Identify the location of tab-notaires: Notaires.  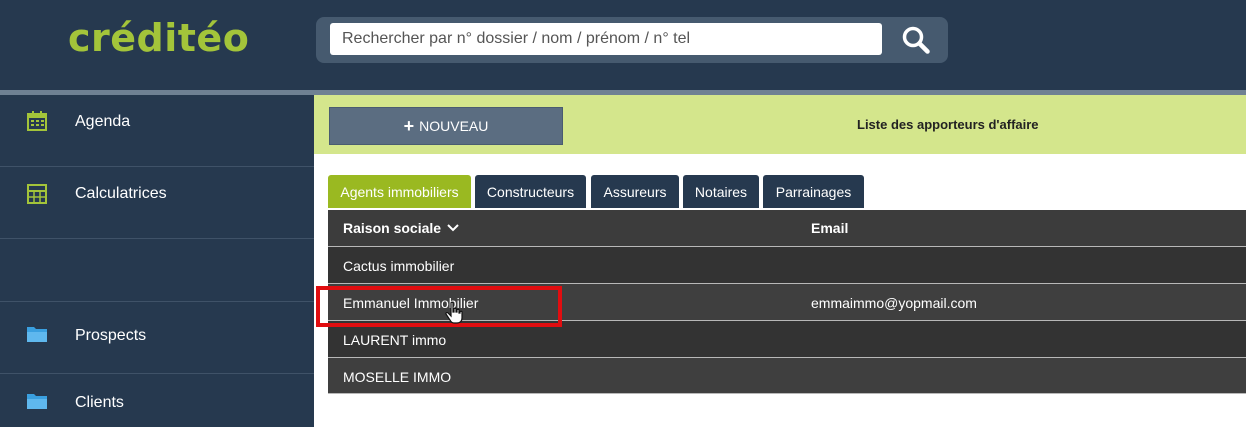
(721, 191).